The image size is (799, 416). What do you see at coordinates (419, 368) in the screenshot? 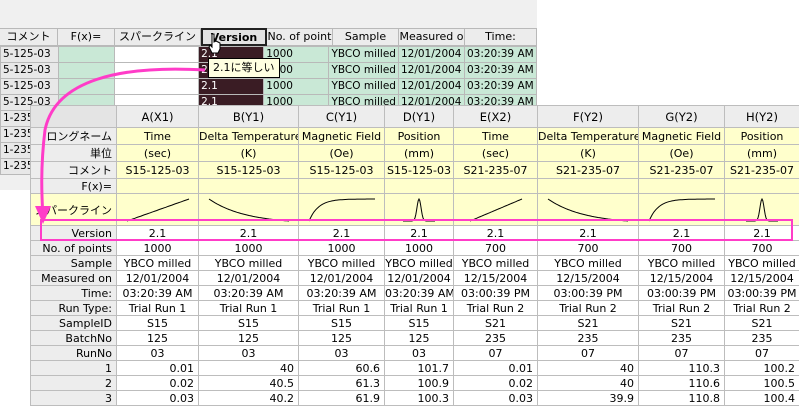
I see `data-cell: 101.7` at bounding box center [419, 368].